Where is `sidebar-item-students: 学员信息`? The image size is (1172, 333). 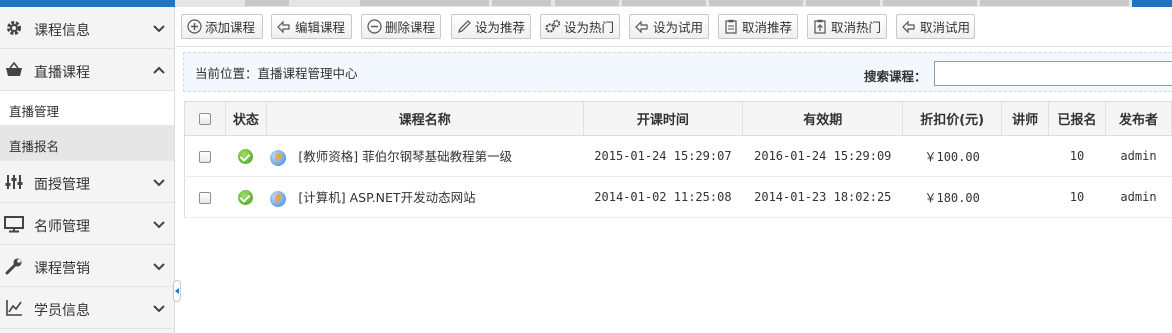
sidebar-item-students: 学员信息 is located at coordinates (87, 308).